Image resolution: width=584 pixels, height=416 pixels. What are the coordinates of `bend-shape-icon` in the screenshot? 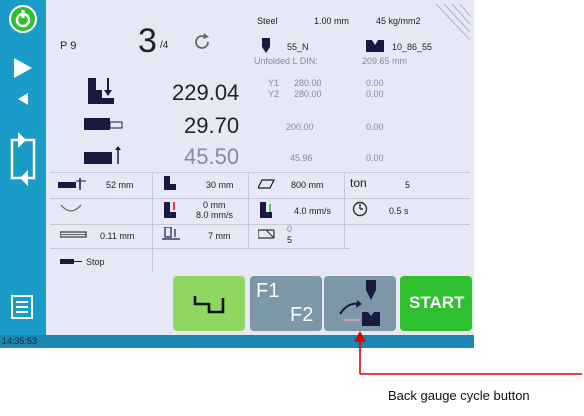 It's located at (209, 305).